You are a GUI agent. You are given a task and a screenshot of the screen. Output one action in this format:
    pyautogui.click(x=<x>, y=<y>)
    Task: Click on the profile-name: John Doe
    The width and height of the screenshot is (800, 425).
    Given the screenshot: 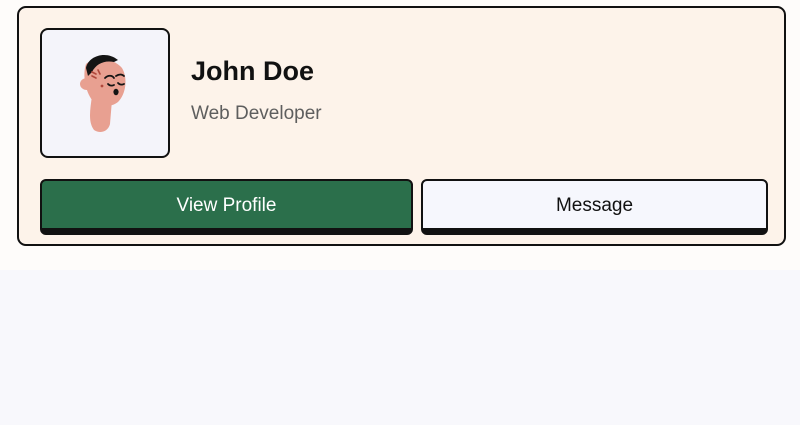 What is the action you would take?
    pyautogui.click(x=253, y=71)
    